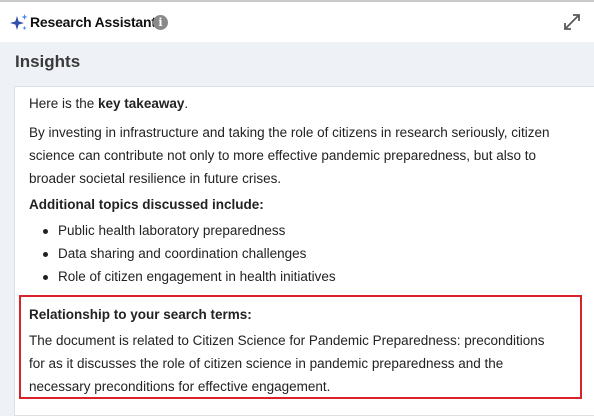  I want to click on expand-icon, so click(572, 22).